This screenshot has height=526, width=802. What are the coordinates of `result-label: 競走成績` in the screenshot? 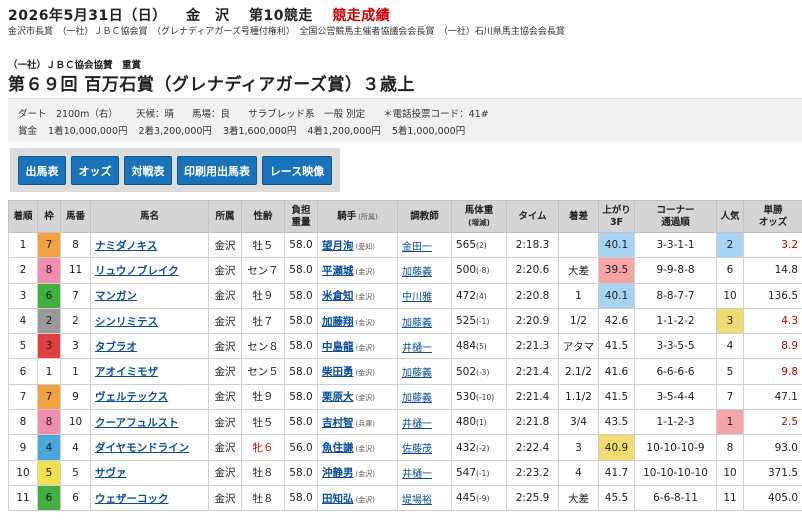 It's located at (361, 16).